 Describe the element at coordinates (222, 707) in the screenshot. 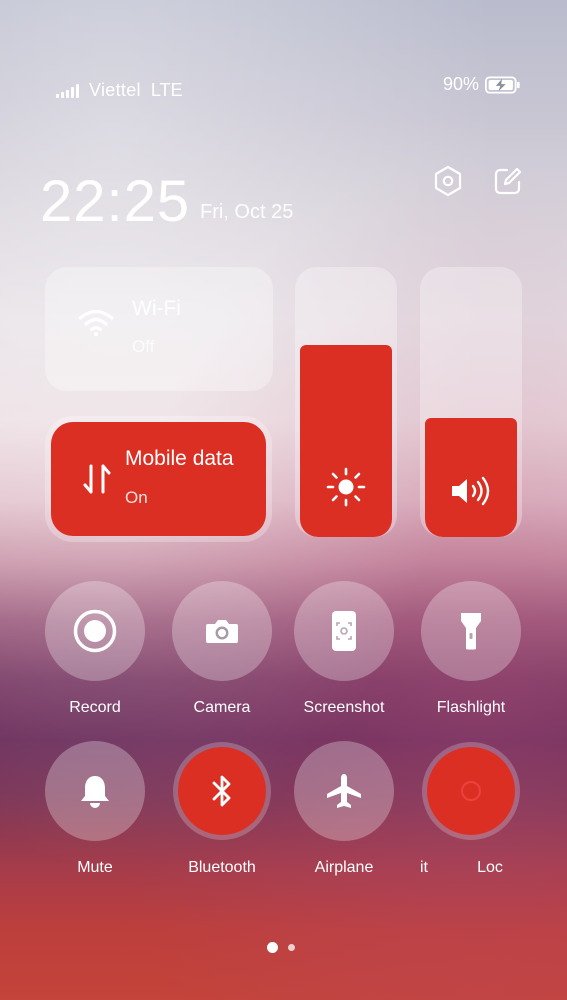

I see `toggle-label: Camera` at that location.